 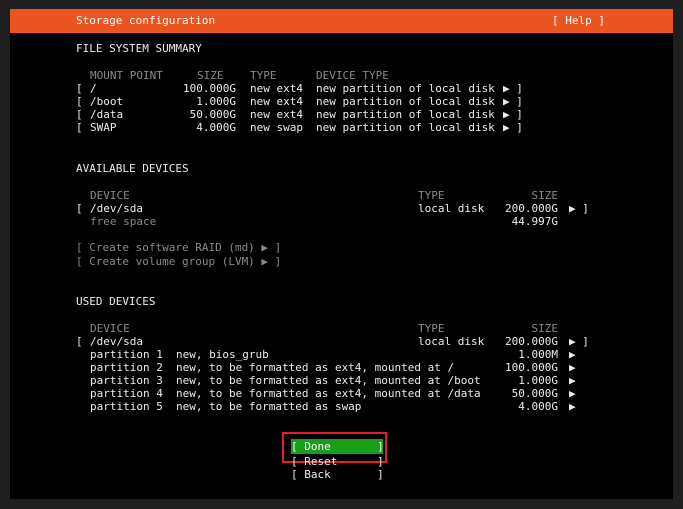 I want to click on fs-size: 100.000G, so click(x=209, y=88).